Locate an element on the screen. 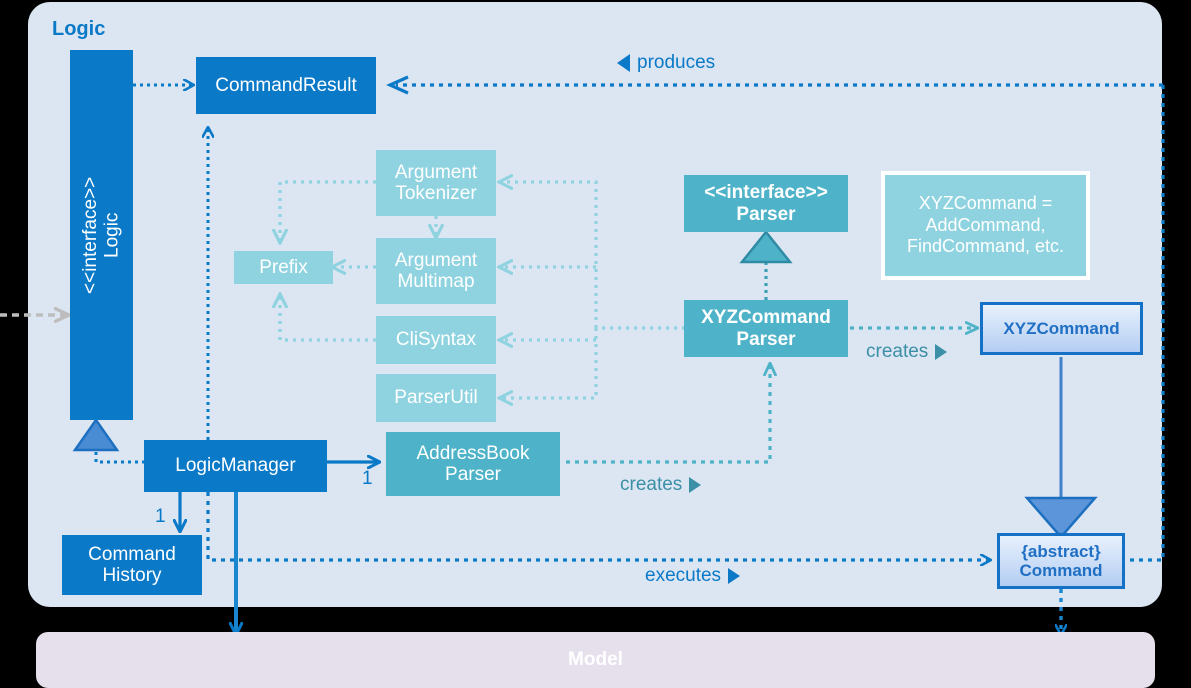 This screenshot has width=1191, height=688. label-creates-xyzcommand: creates is located at coordinates (907, 352).